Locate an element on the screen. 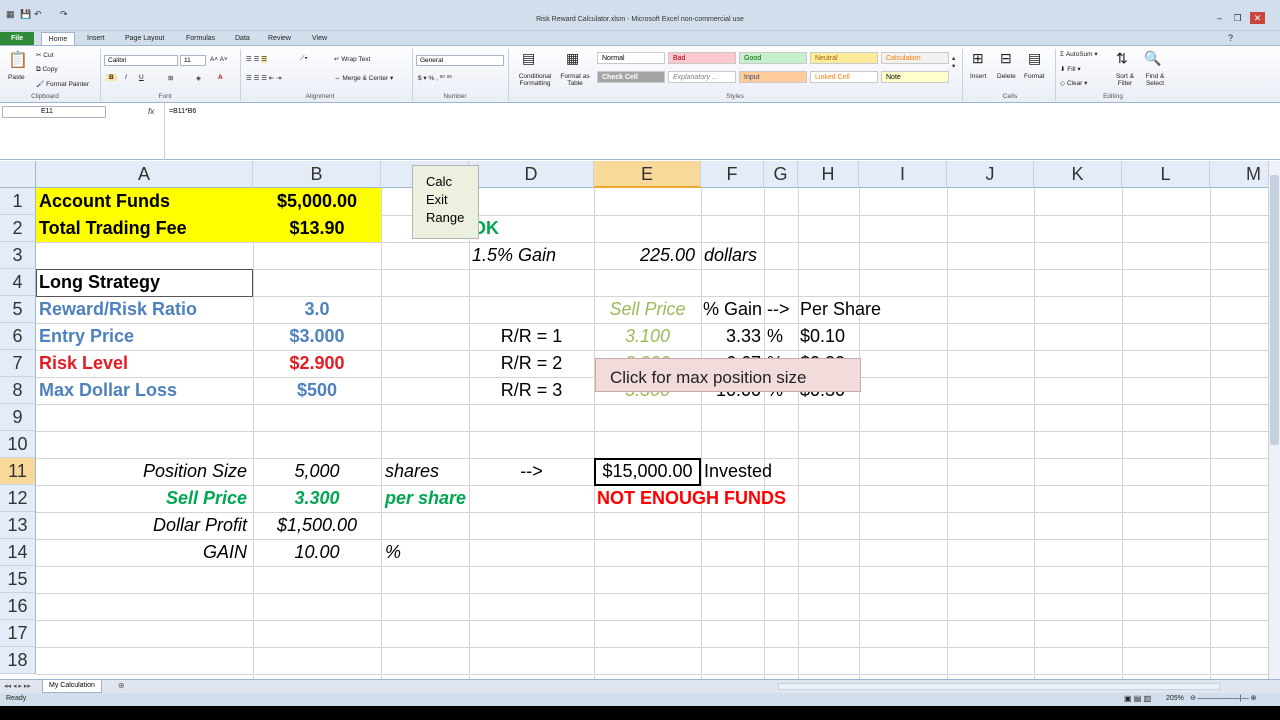 The width and height of the screenshot is (1280, 720). style-note: Note is located at coordinates (915, 77).